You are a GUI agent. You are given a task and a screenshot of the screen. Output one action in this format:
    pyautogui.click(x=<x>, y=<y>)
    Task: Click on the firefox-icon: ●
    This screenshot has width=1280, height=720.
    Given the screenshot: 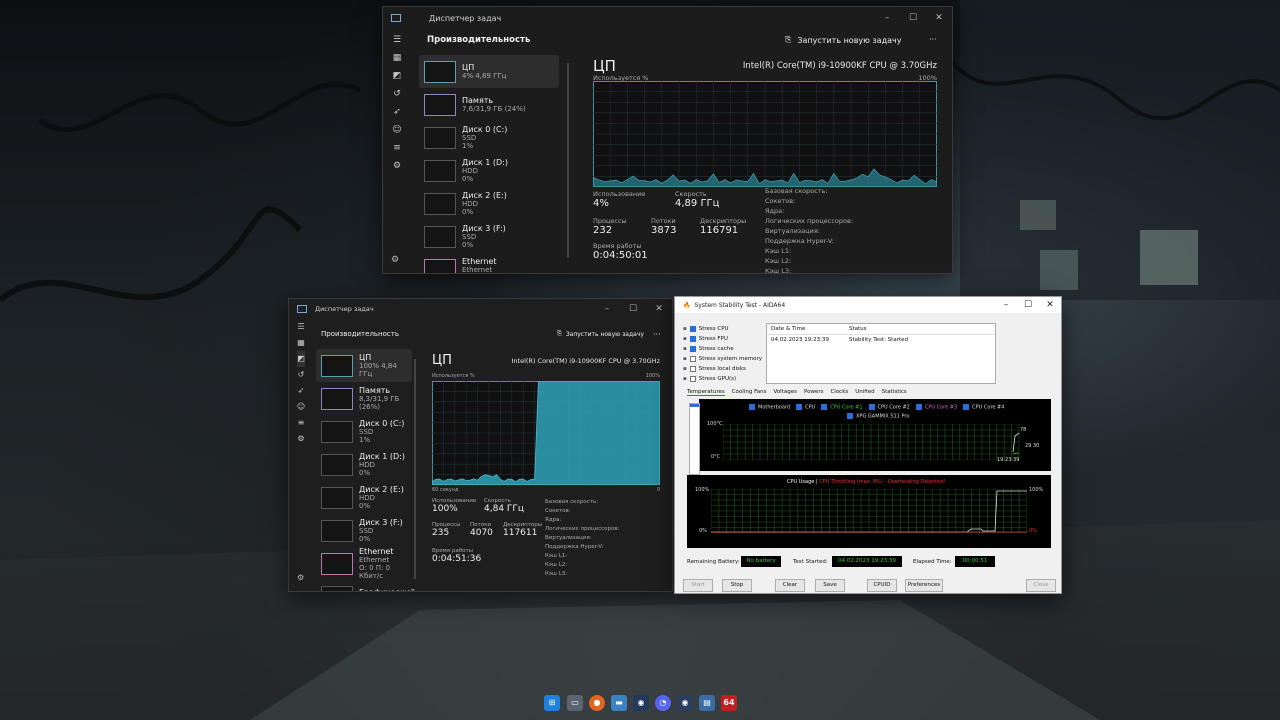 What is the action you would take?
    pyautogui.click(x=597, y=703)
    